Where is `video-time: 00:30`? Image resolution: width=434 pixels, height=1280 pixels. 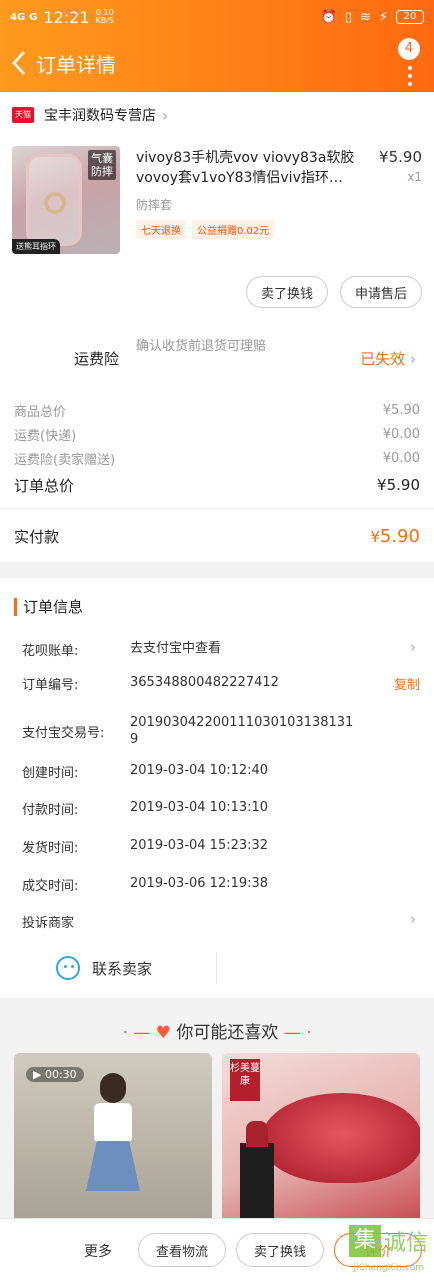
video-time: 00:30 is located at coordinates (60, 1074).